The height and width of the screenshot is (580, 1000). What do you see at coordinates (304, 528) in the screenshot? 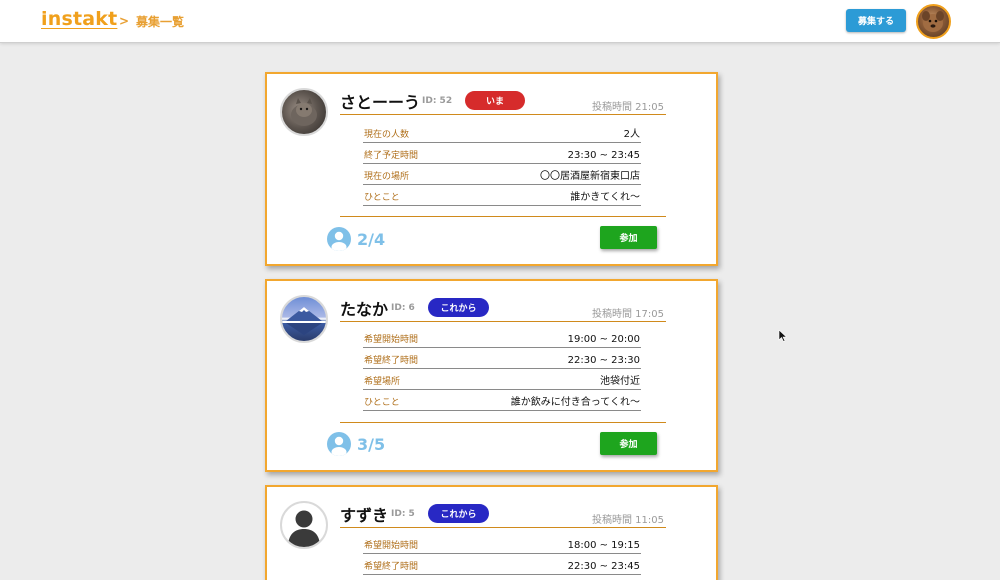
I see `default-user-icon` at bounding box center [304, 528].